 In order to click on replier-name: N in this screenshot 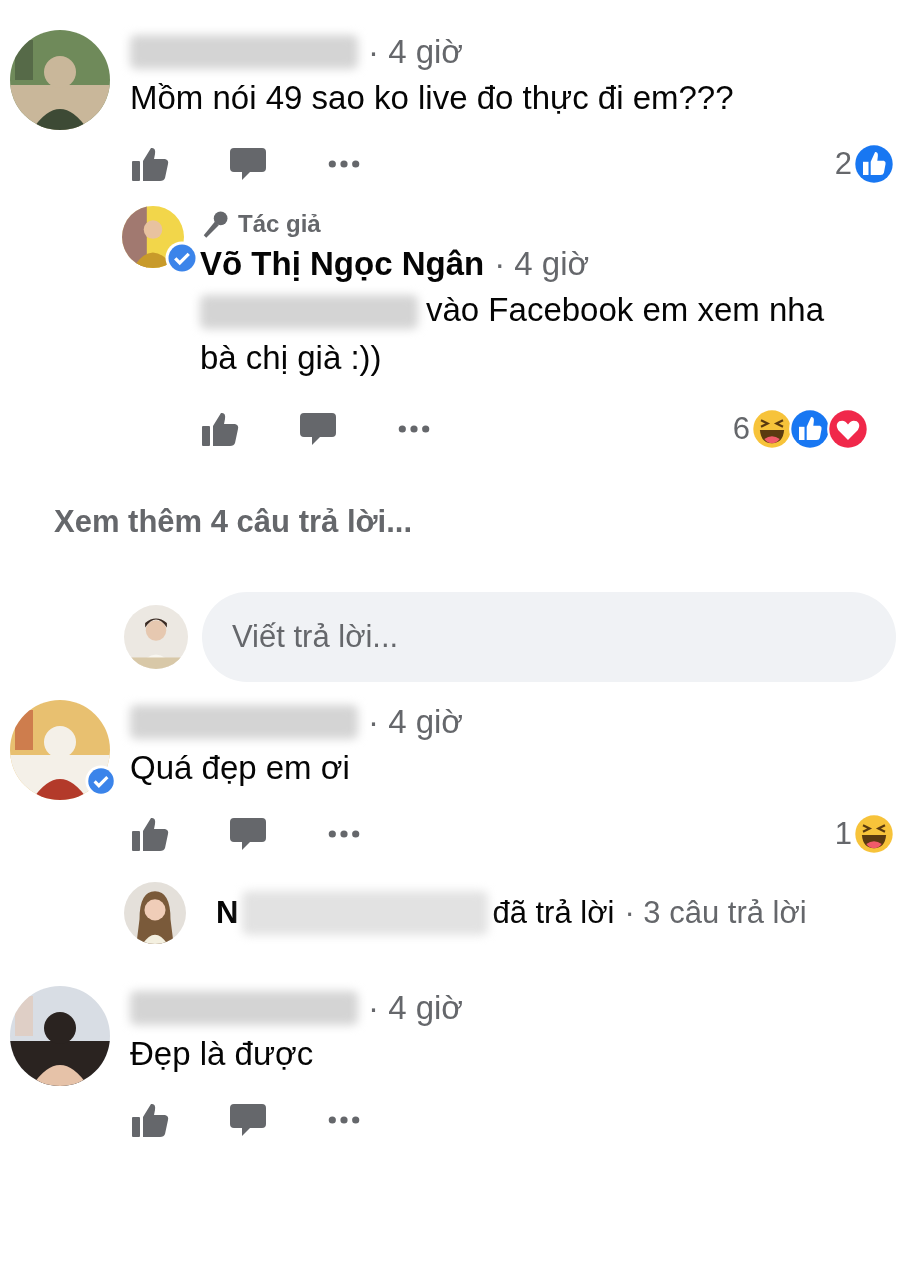, I will do `click(227, 913)`.